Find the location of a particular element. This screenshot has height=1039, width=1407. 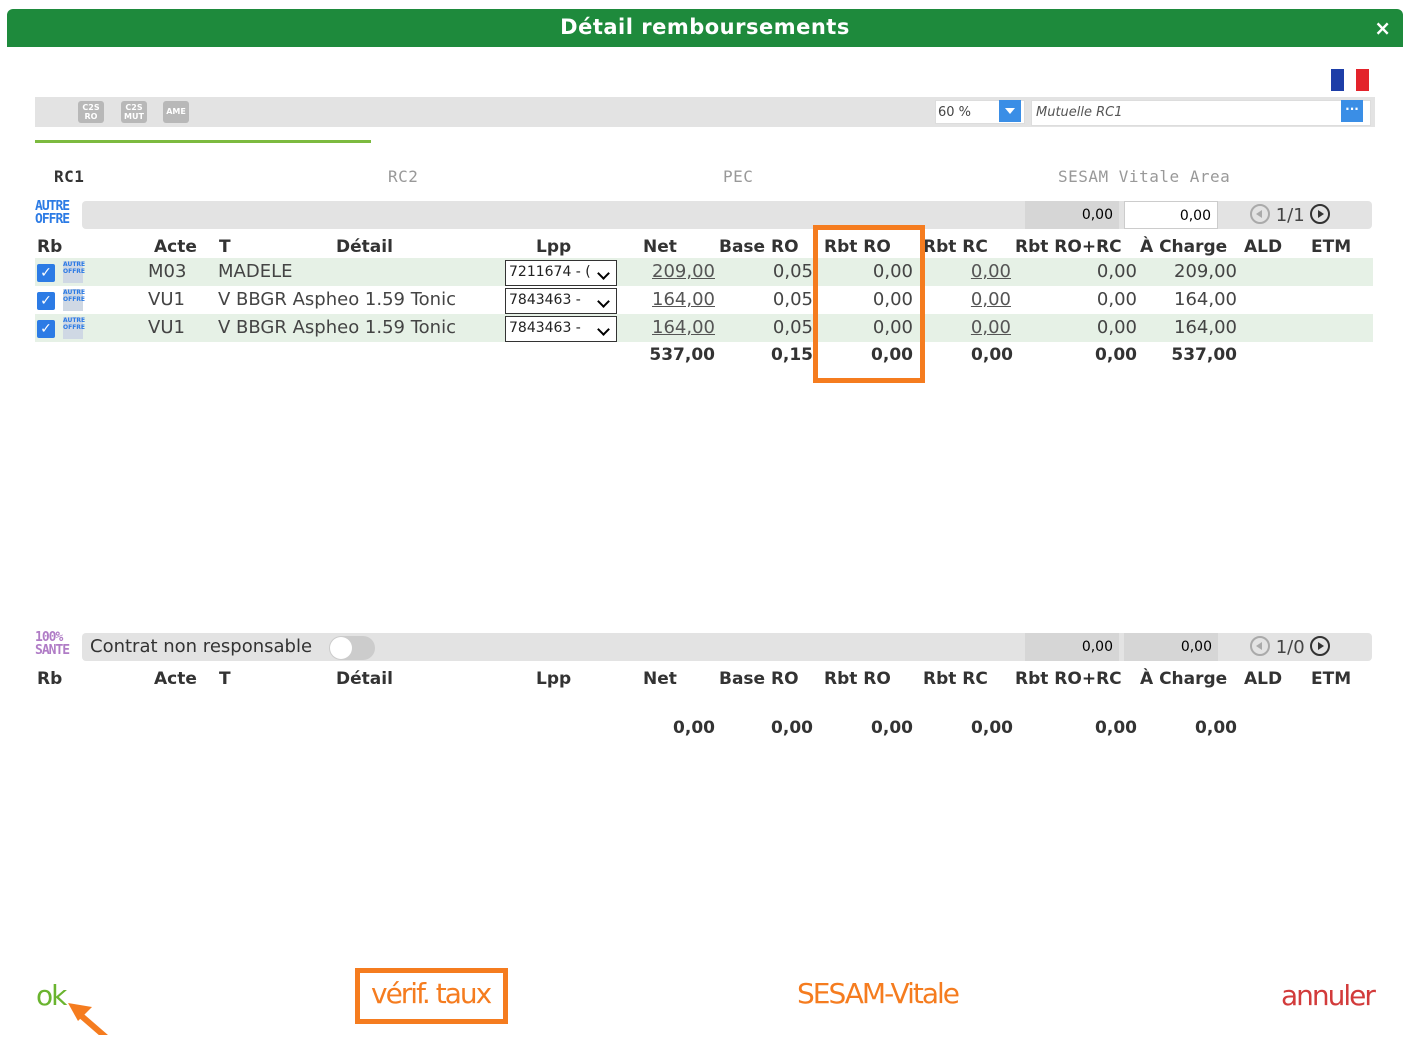

cell-detail: V BBGR Aspheo 1.59 Tonic is located at coordinates (337, 299).